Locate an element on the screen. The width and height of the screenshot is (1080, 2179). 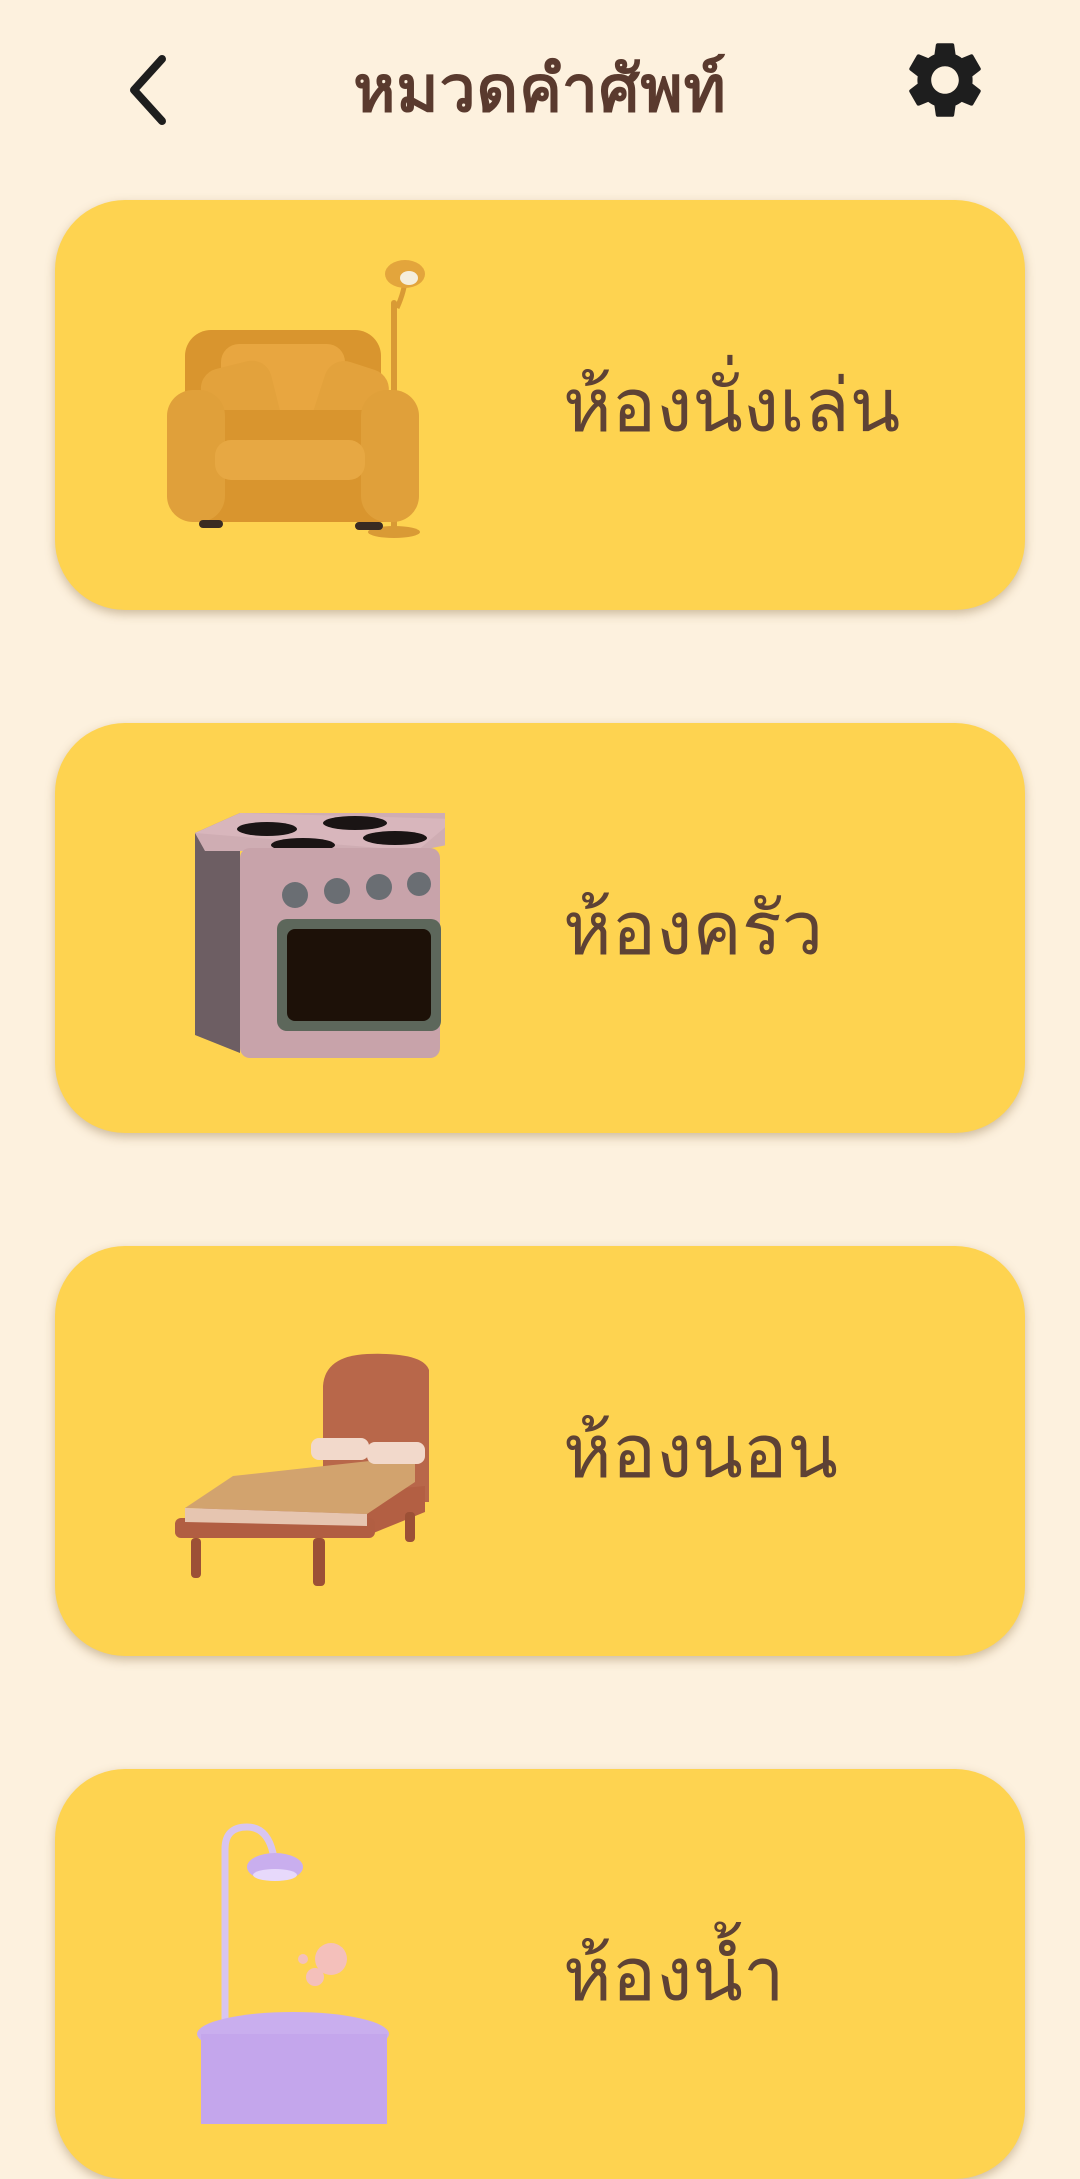
chevron-left-icon is located at coordinates (148, 90).